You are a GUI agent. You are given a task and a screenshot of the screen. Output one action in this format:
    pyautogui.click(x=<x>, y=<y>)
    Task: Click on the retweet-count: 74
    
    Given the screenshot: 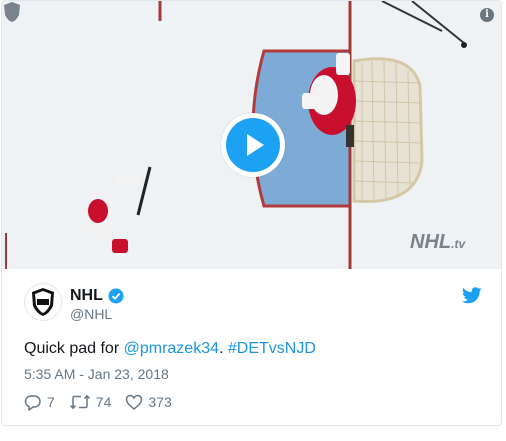 What is the action you would take?
    pyautogui.click(x=103, y=402)
    